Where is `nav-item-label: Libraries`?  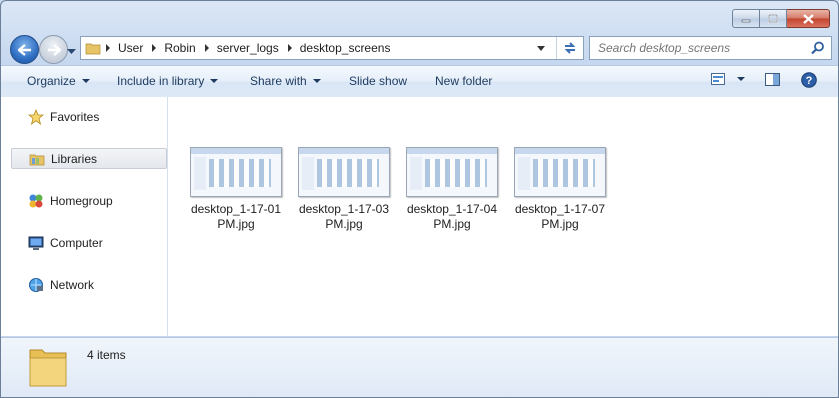
nav-item-label: Libraries is located at coordinates (74, 158).